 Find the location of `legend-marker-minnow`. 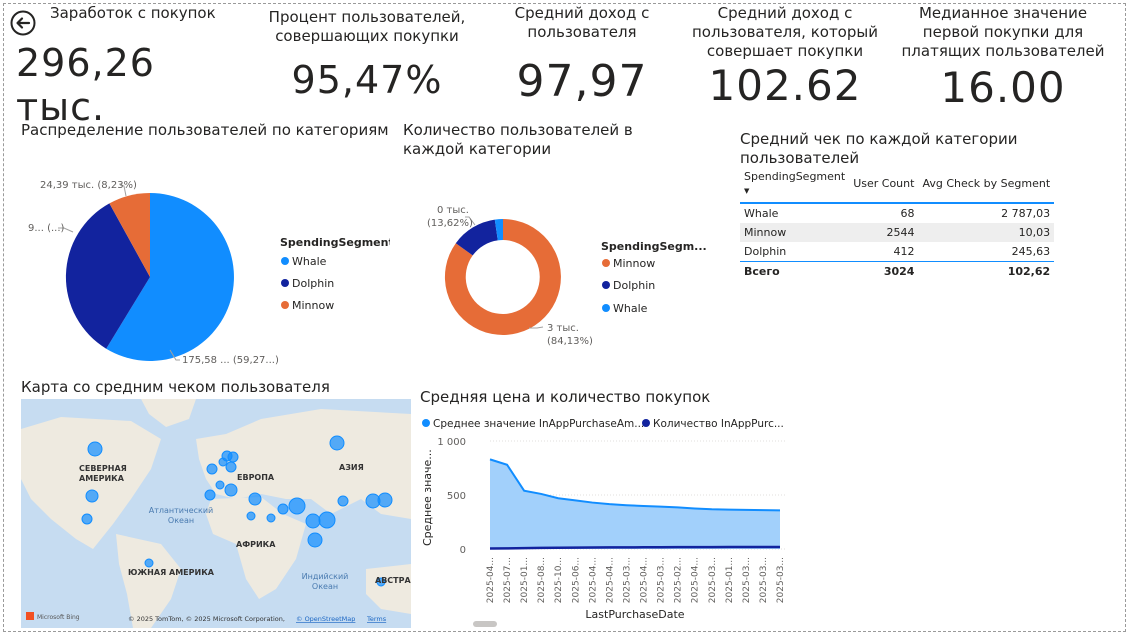

legend-marker-minnow is located at coordinates (285, 305).